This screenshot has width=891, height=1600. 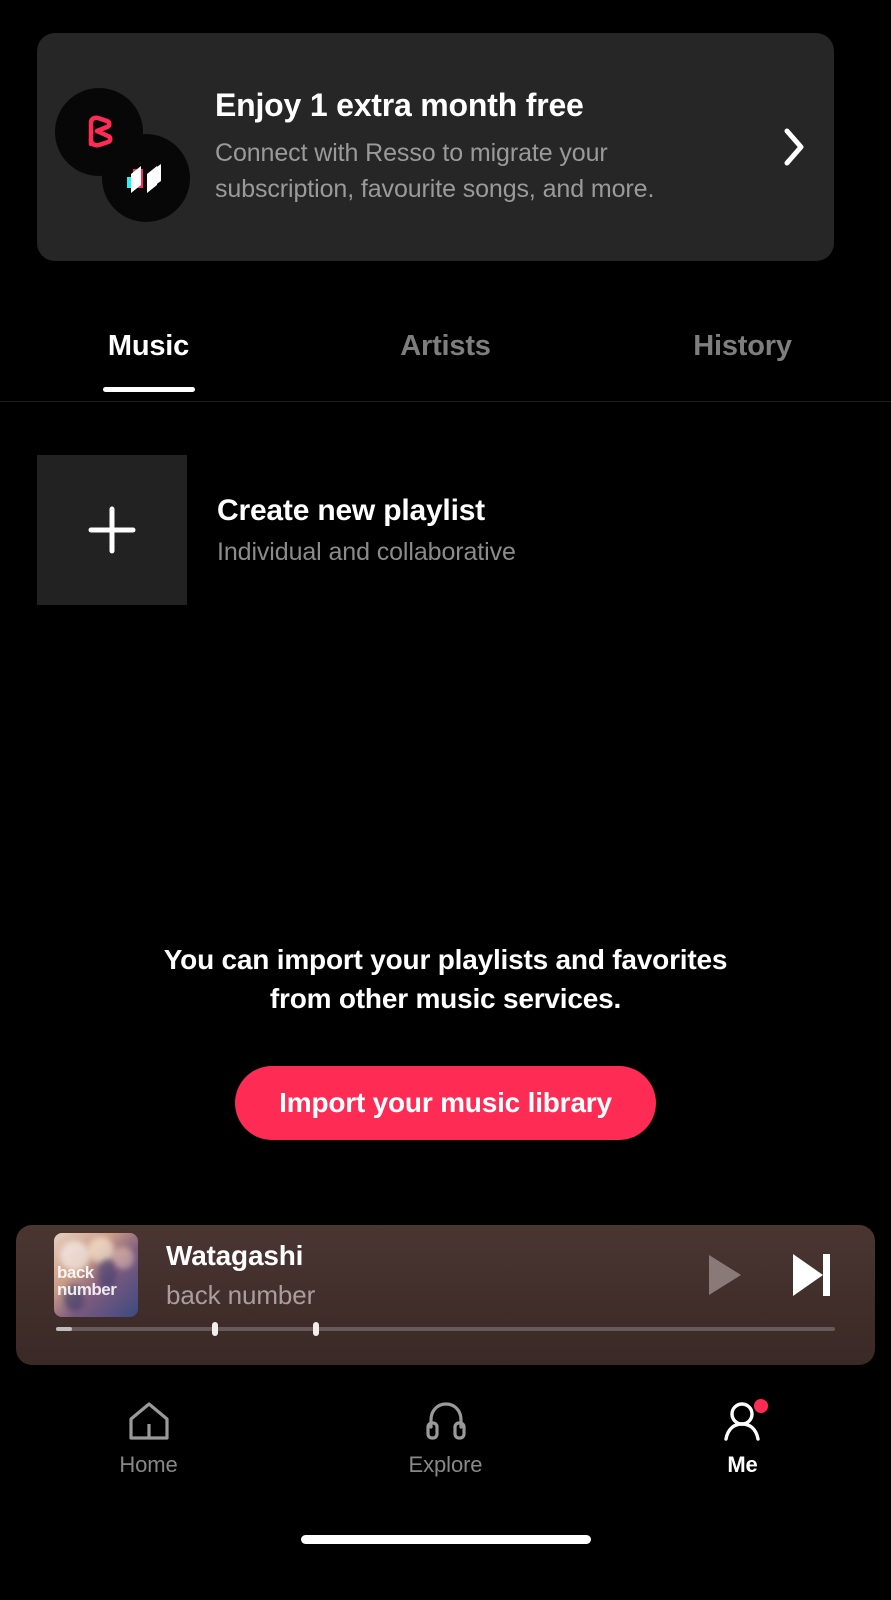 What do you see at coordinates (419, 1275) in the screenshot?
I see `mini-player-meta: Watagashi back number` at bounding box center [419, 1275].